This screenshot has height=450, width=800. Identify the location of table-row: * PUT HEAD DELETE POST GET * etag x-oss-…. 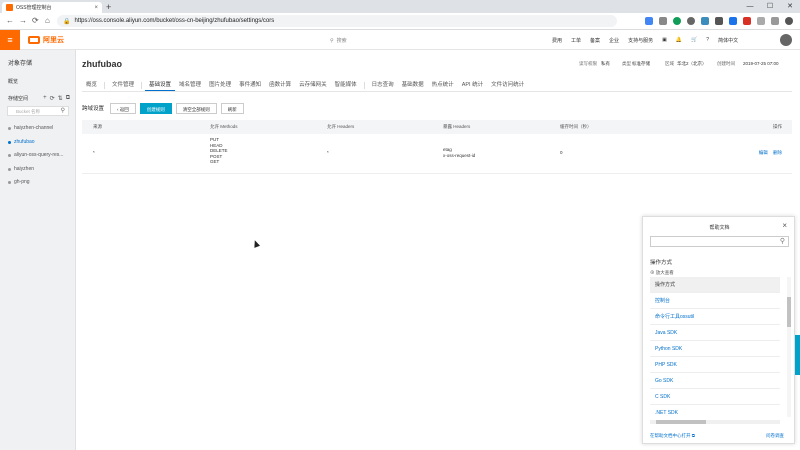
(437, 154).